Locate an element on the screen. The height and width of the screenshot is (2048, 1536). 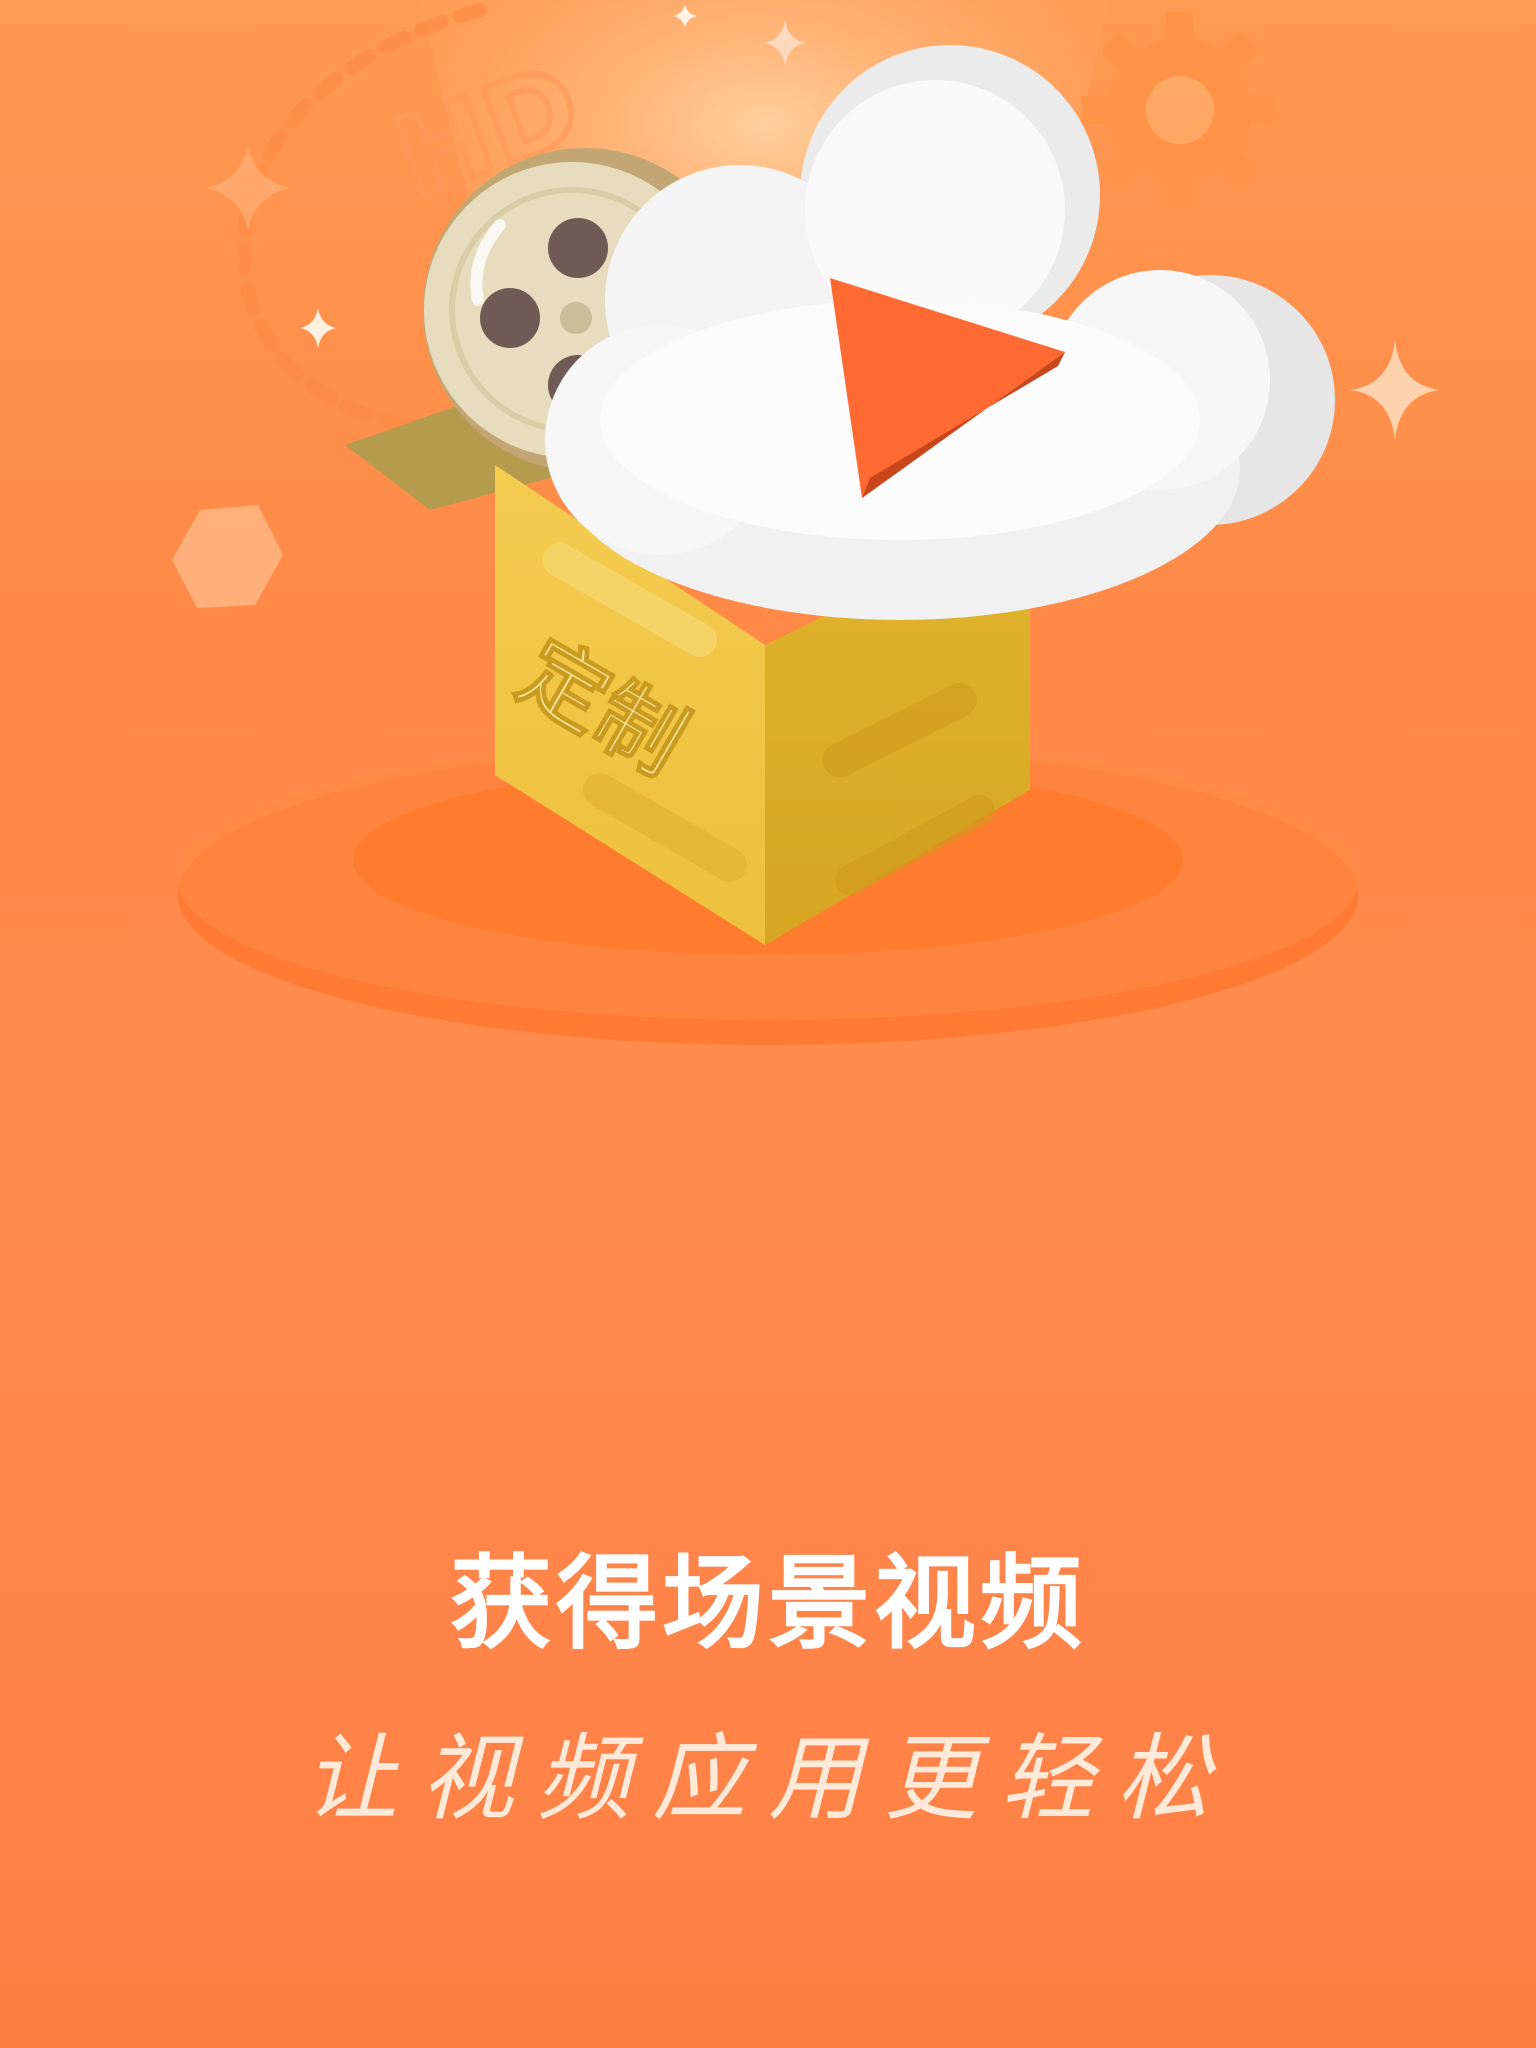
onboarding-tagline: 让视频应用更轻松 is located at coordinates (767, 1779).